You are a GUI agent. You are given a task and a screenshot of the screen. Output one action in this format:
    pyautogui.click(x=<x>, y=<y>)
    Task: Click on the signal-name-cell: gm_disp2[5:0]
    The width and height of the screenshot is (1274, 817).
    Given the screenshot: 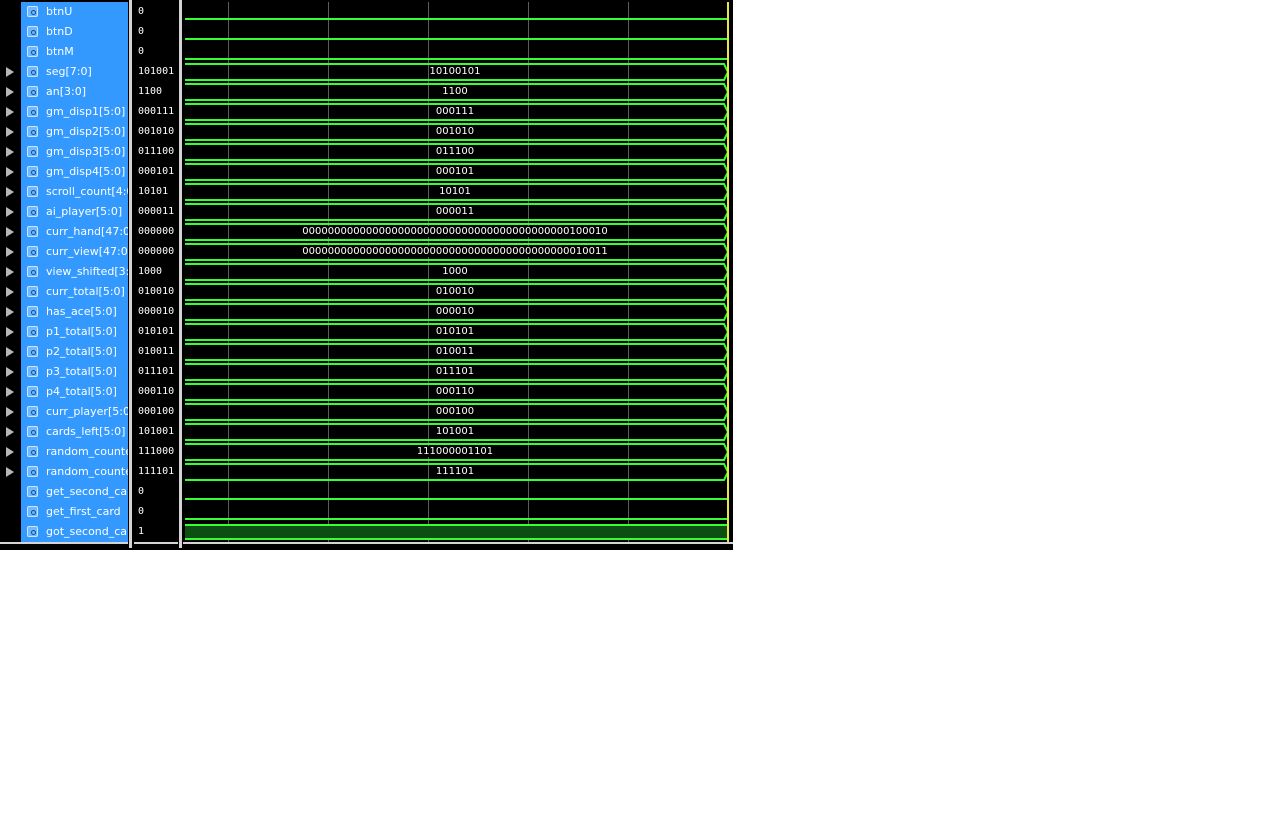 What is the action you would take?
    pyautogui.click(x=74, y=132)
    